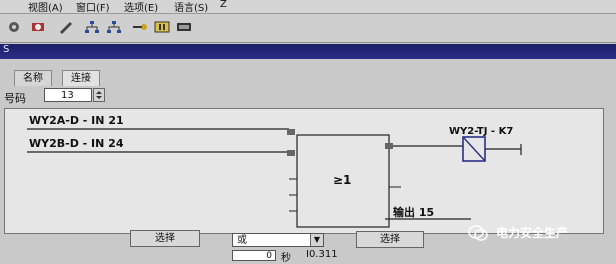 The image size is (616, 264). What do you see at coordinates (254, 255) in the screenshot?
I see `time-input: 0` at bounding box center [254, 255].